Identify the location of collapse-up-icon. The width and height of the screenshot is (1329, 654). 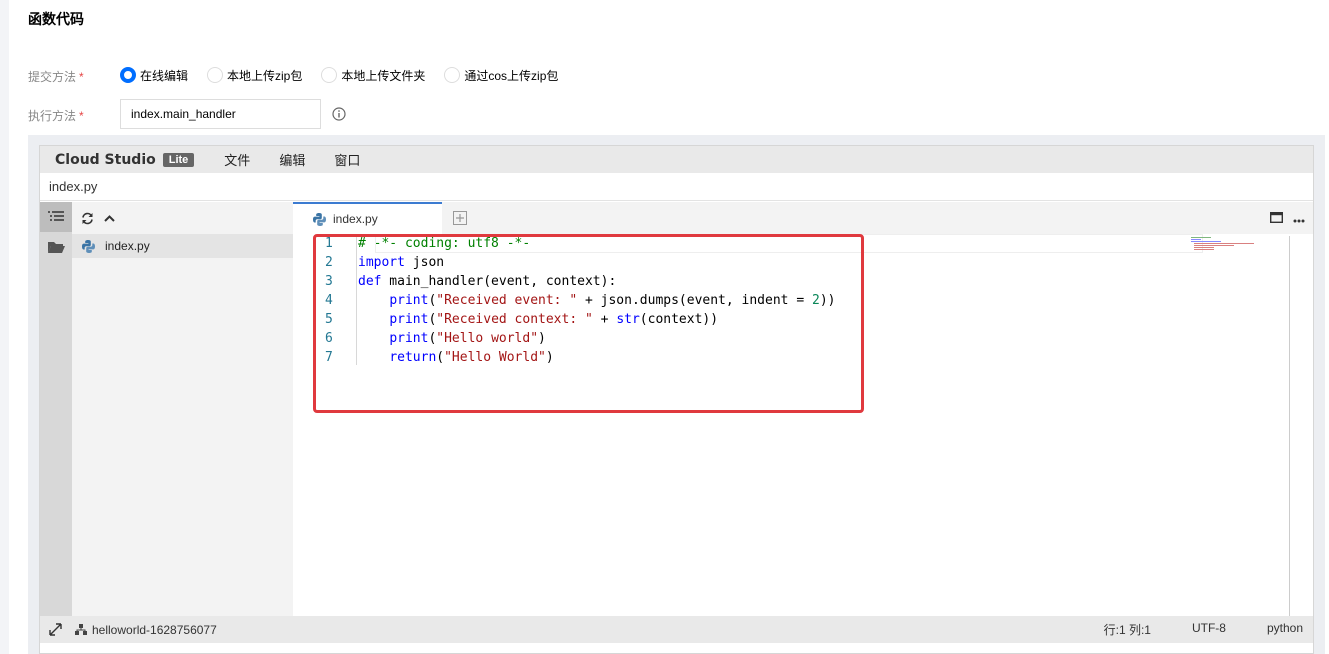
(109, 218).